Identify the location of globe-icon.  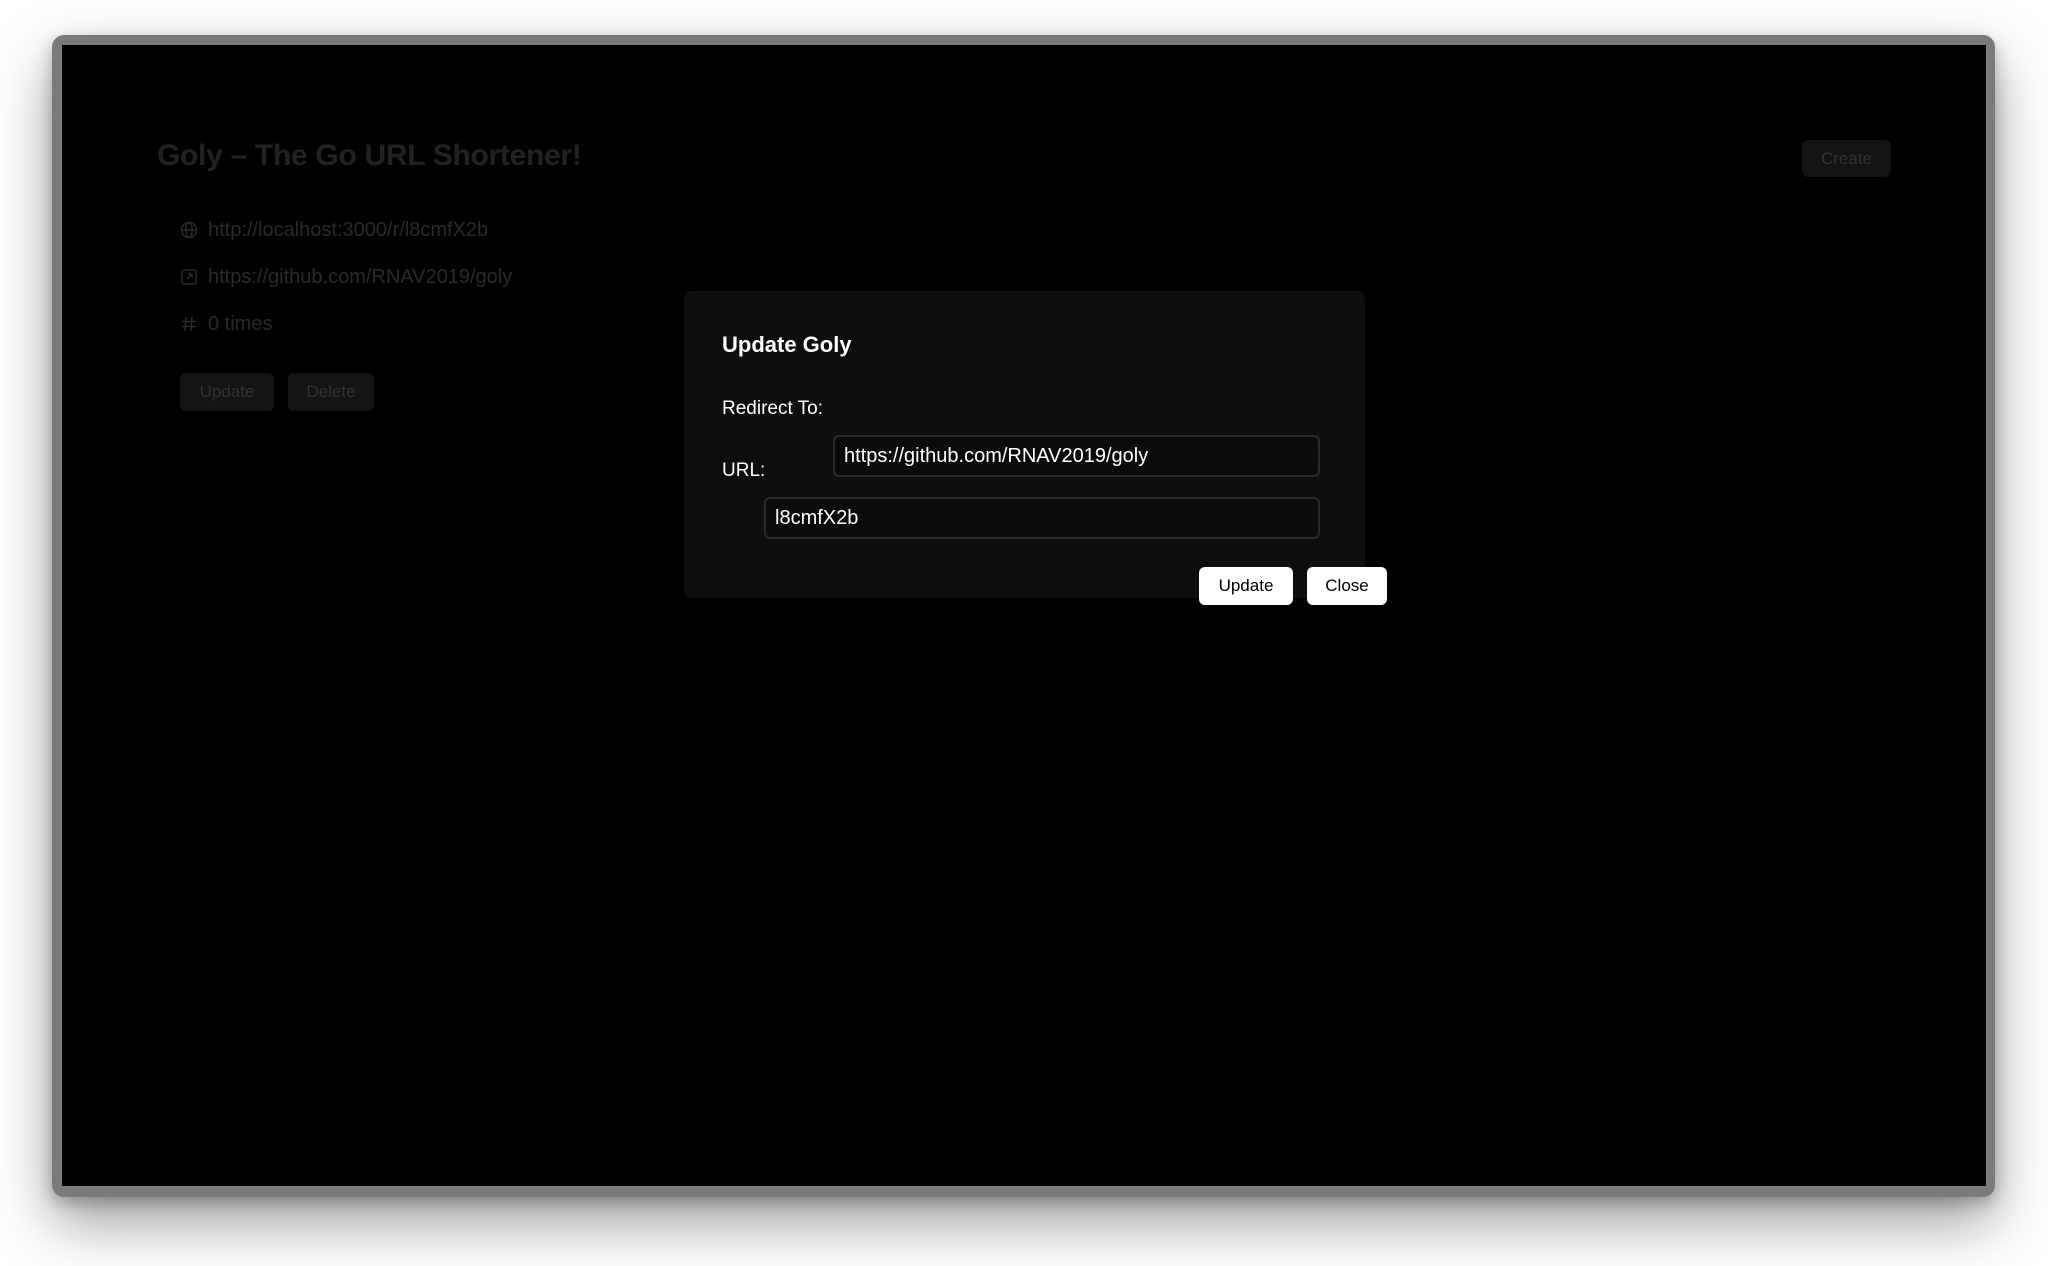
(189, 230).